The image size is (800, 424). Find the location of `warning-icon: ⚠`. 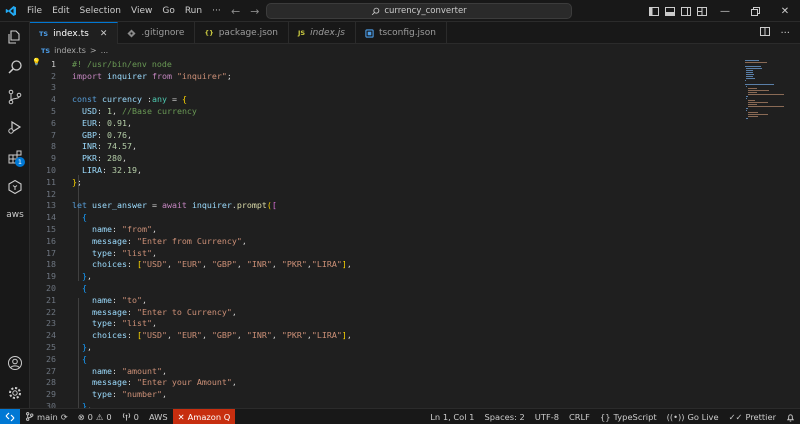

warning-icon: ⚠ is located at coordinates (99, 416).